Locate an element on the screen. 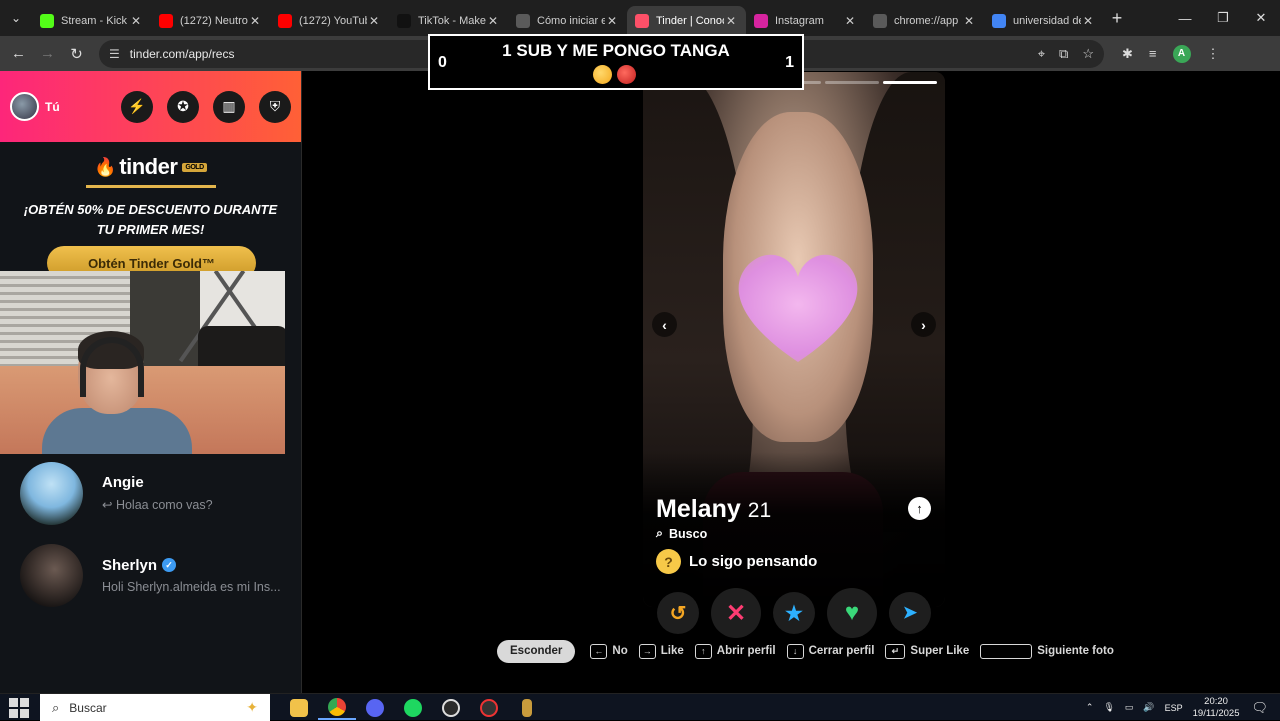 The image size is (1280, 721). rewind-icon: ↺ is located at coordinates (678, 613).